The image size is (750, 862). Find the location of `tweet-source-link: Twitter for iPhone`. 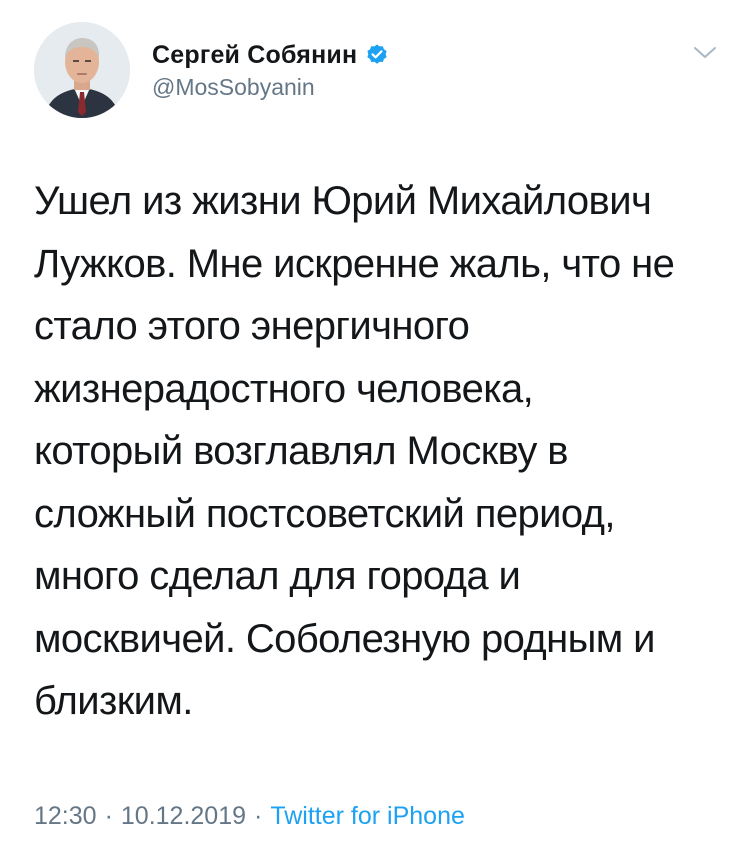

tweet-source-link: Twitter for iPhone is located at coordinates (367, 816).